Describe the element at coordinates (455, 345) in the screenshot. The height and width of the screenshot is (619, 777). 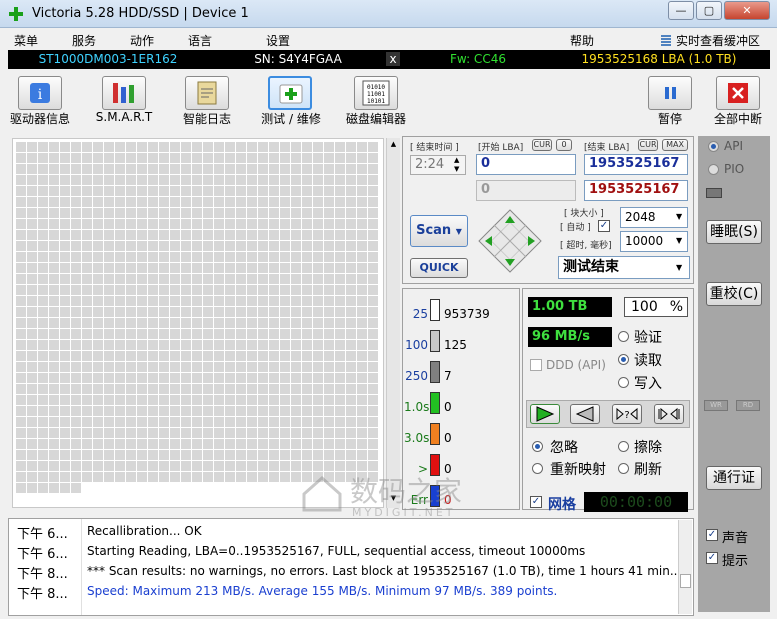
I see `counter-value: 125` at that location.